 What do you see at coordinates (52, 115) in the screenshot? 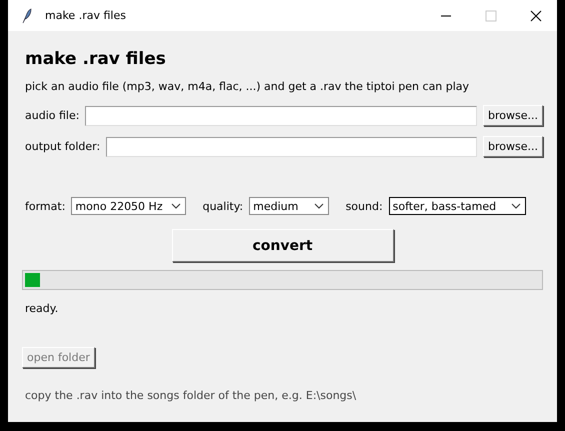
I see `field-label: audio file:` at bounding box center [52, 115].